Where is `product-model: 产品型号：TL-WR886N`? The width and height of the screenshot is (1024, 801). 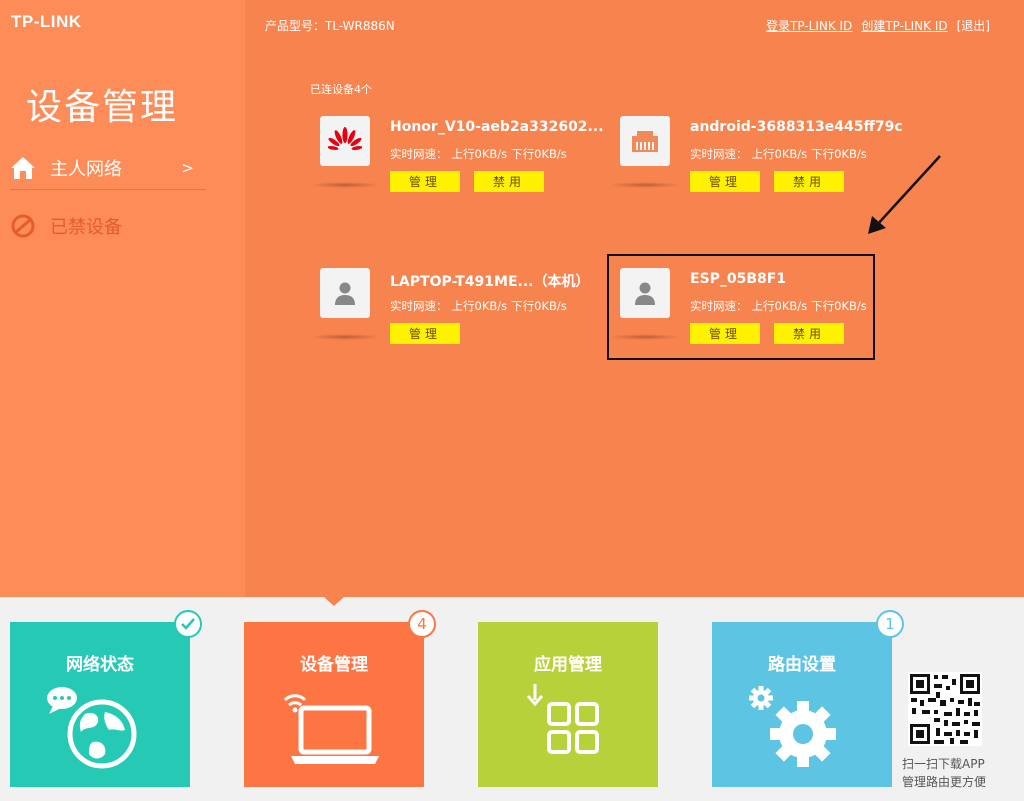 product-model: 产品型号：TL-WR886N is located at coordinates (330, 26).